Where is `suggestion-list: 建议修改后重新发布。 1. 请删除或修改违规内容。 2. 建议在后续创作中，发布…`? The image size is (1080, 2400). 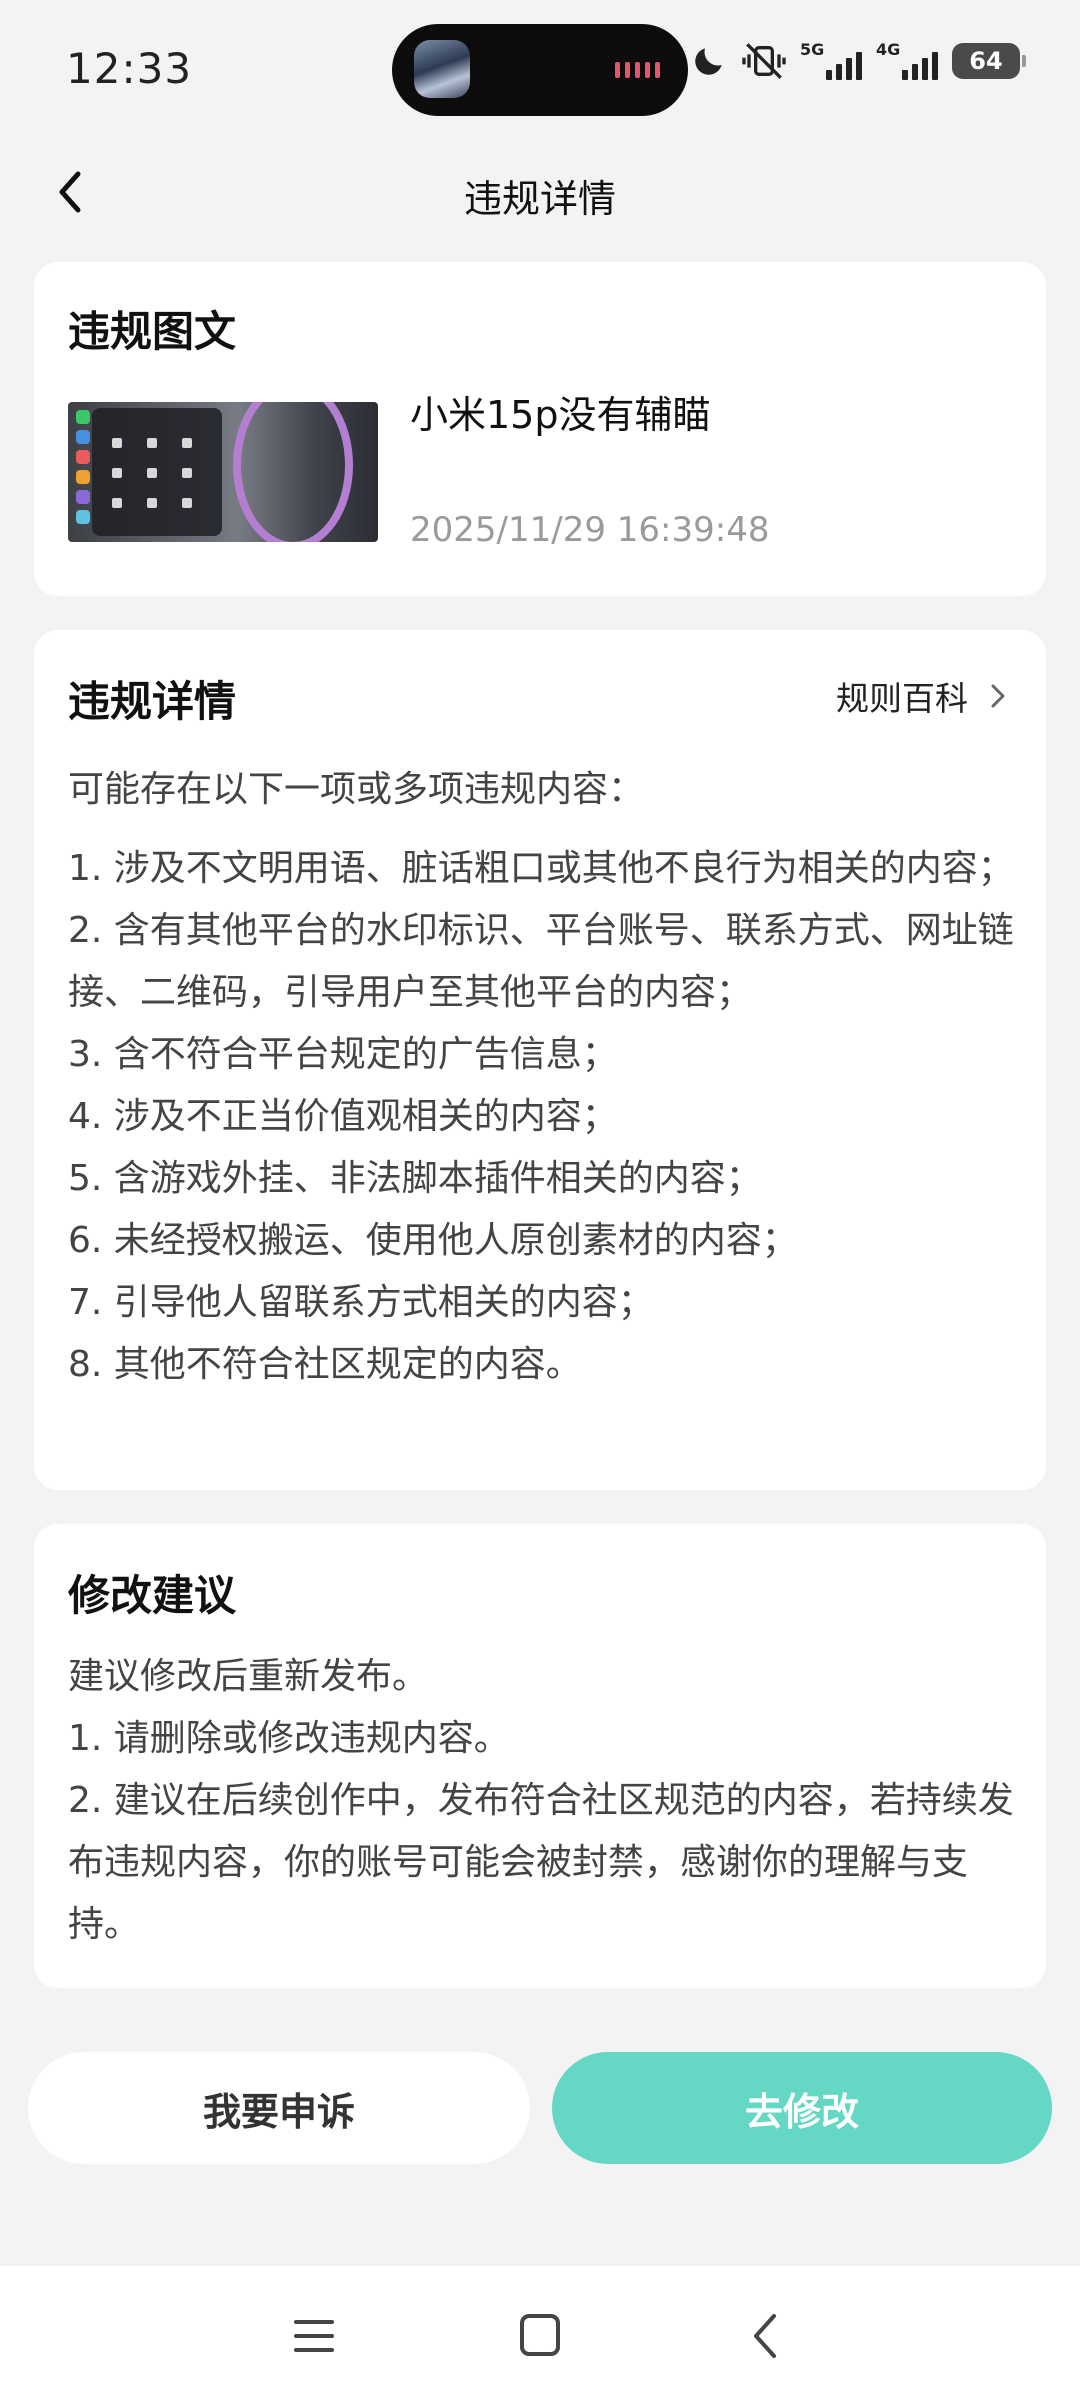
suggestion-list: 建议修改后重新发布。 1. 请删除或修改违规内容。 2. 建议在后续创作中，发布… is located at coordinates (543, 1801).